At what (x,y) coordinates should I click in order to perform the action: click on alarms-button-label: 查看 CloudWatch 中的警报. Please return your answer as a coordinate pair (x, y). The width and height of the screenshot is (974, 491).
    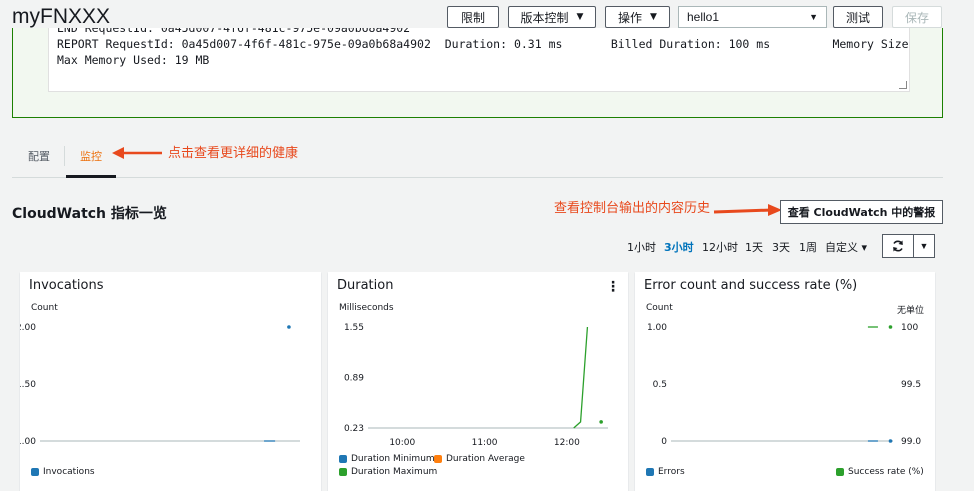
    Looking at the image, I should click on (861, 212).